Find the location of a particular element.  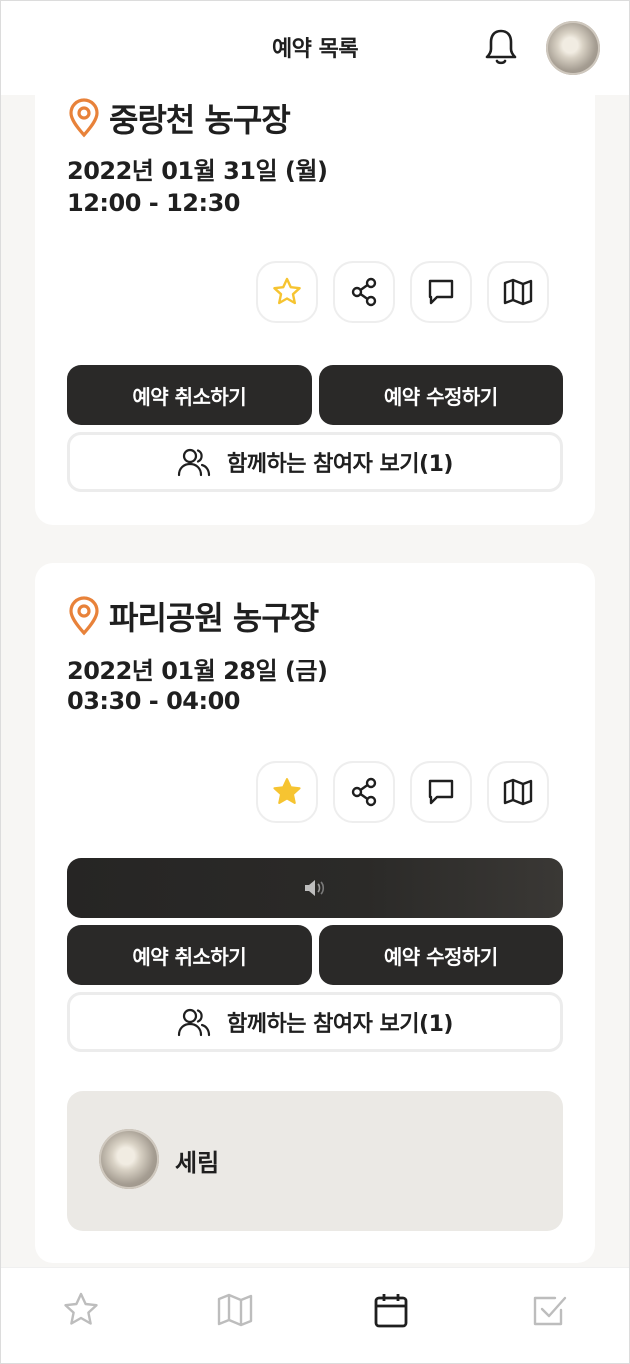

audio-bar is located at coordinates (315, 888).